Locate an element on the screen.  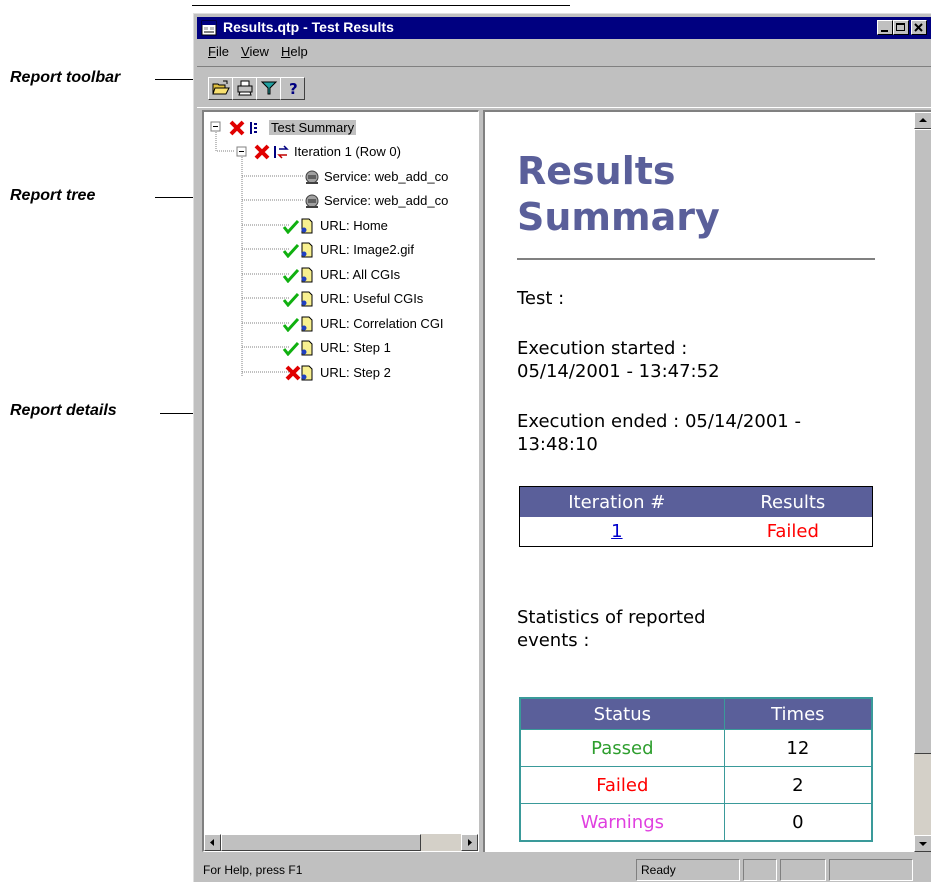
status-cell-warnings: Warnings is located at coordinates (622, 822).